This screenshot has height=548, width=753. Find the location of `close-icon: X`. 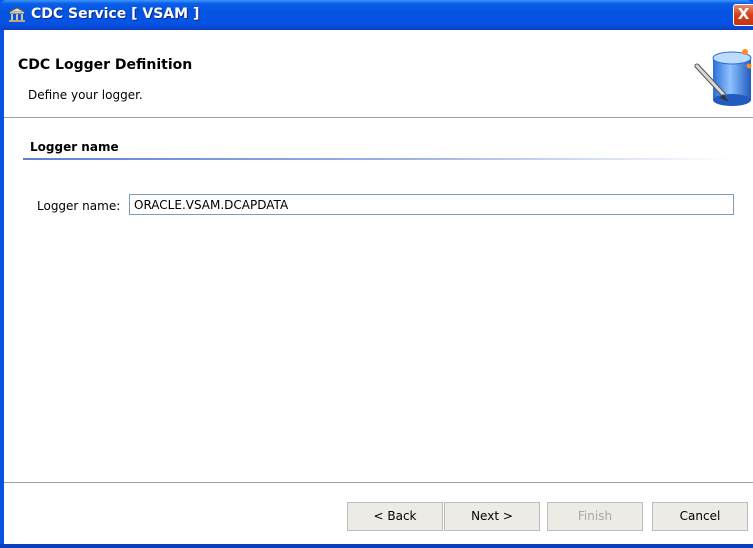

close-icon: X is located at coordinates (743, 14).